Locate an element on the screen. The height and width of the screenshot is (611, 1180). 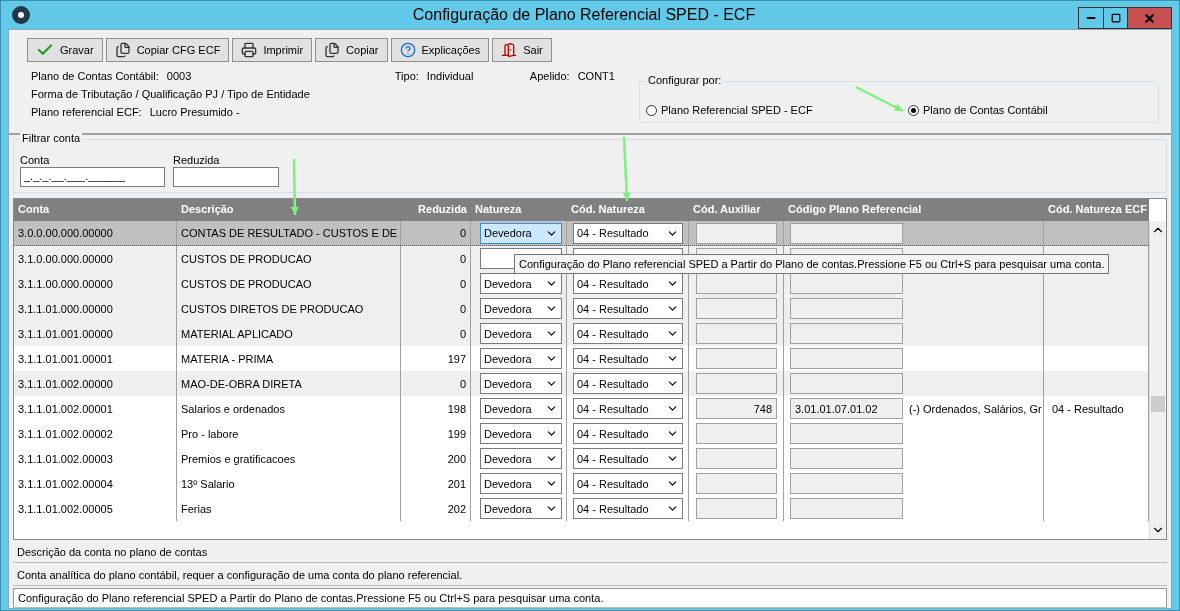
table-cell: 3.0.0.00.000.00000 is located at coordinates (95, 233).